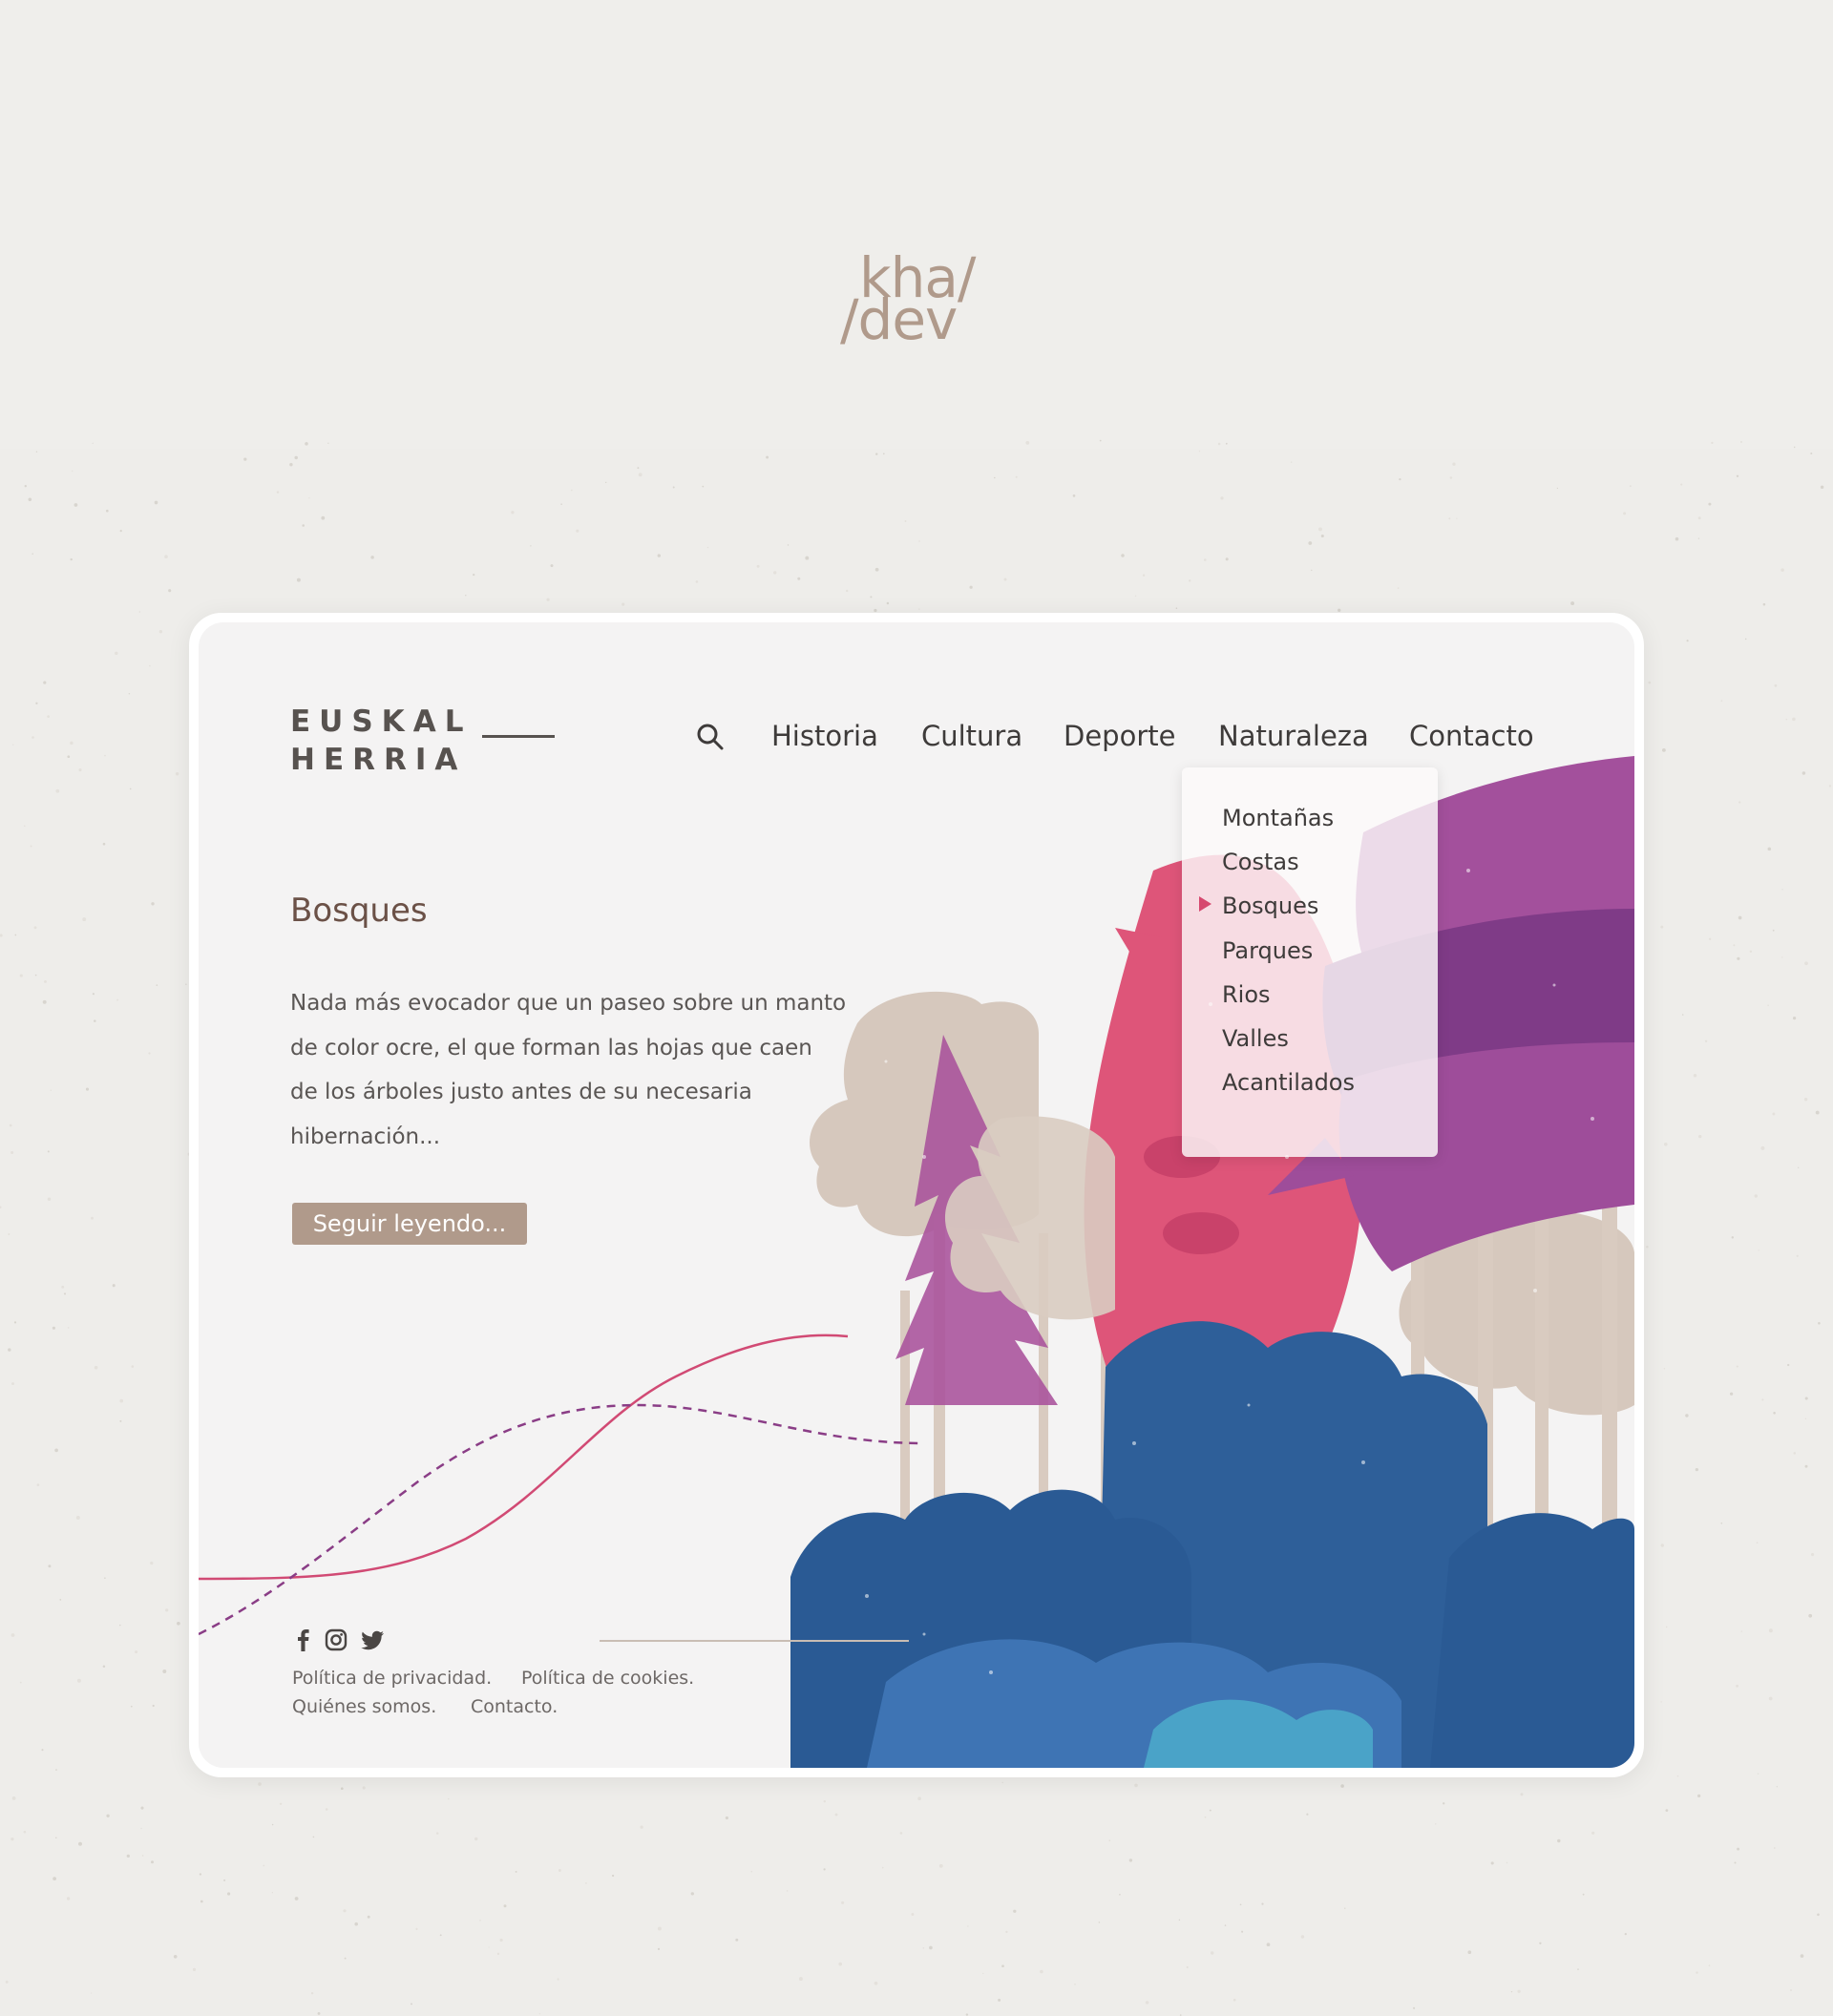  What do you see at coordinates (1472, 736) in the screenshot?
I see `nav-contacto: Contacto` at bounding box center [1472, 736].